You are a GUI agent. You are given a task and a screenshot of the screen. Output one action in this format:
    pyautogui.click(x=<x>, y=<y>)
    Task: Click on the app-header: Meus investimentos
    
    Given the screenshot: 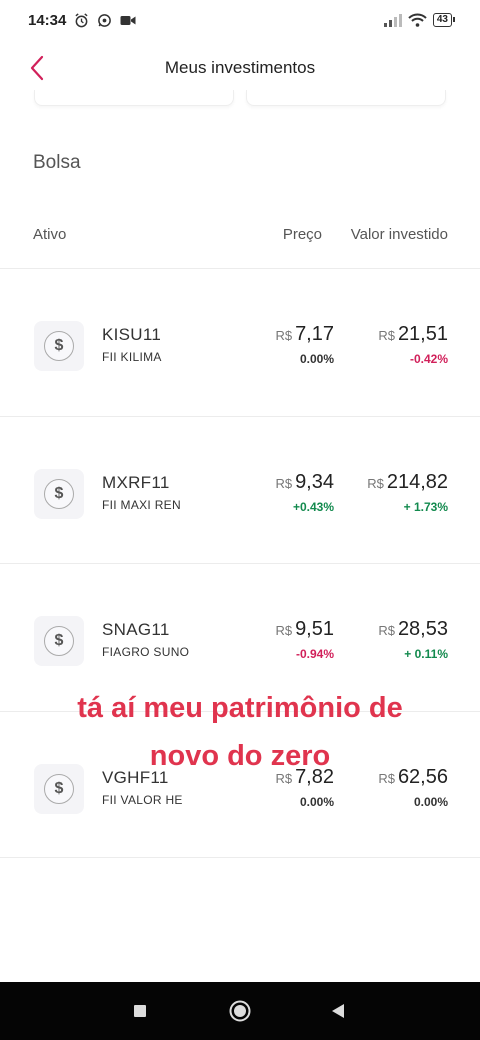 What is the action you would take?
    pyautogui.click(x=240, y=68)
    